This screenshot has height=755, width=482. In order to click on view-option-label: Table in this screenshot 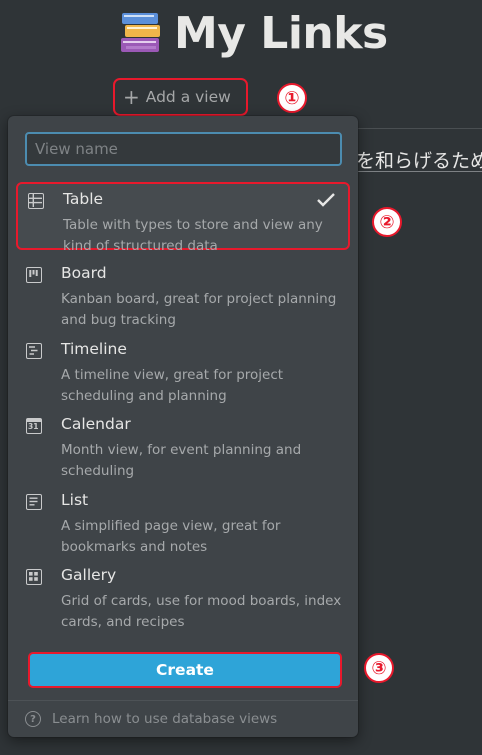, I will do `click(83, 199)`.